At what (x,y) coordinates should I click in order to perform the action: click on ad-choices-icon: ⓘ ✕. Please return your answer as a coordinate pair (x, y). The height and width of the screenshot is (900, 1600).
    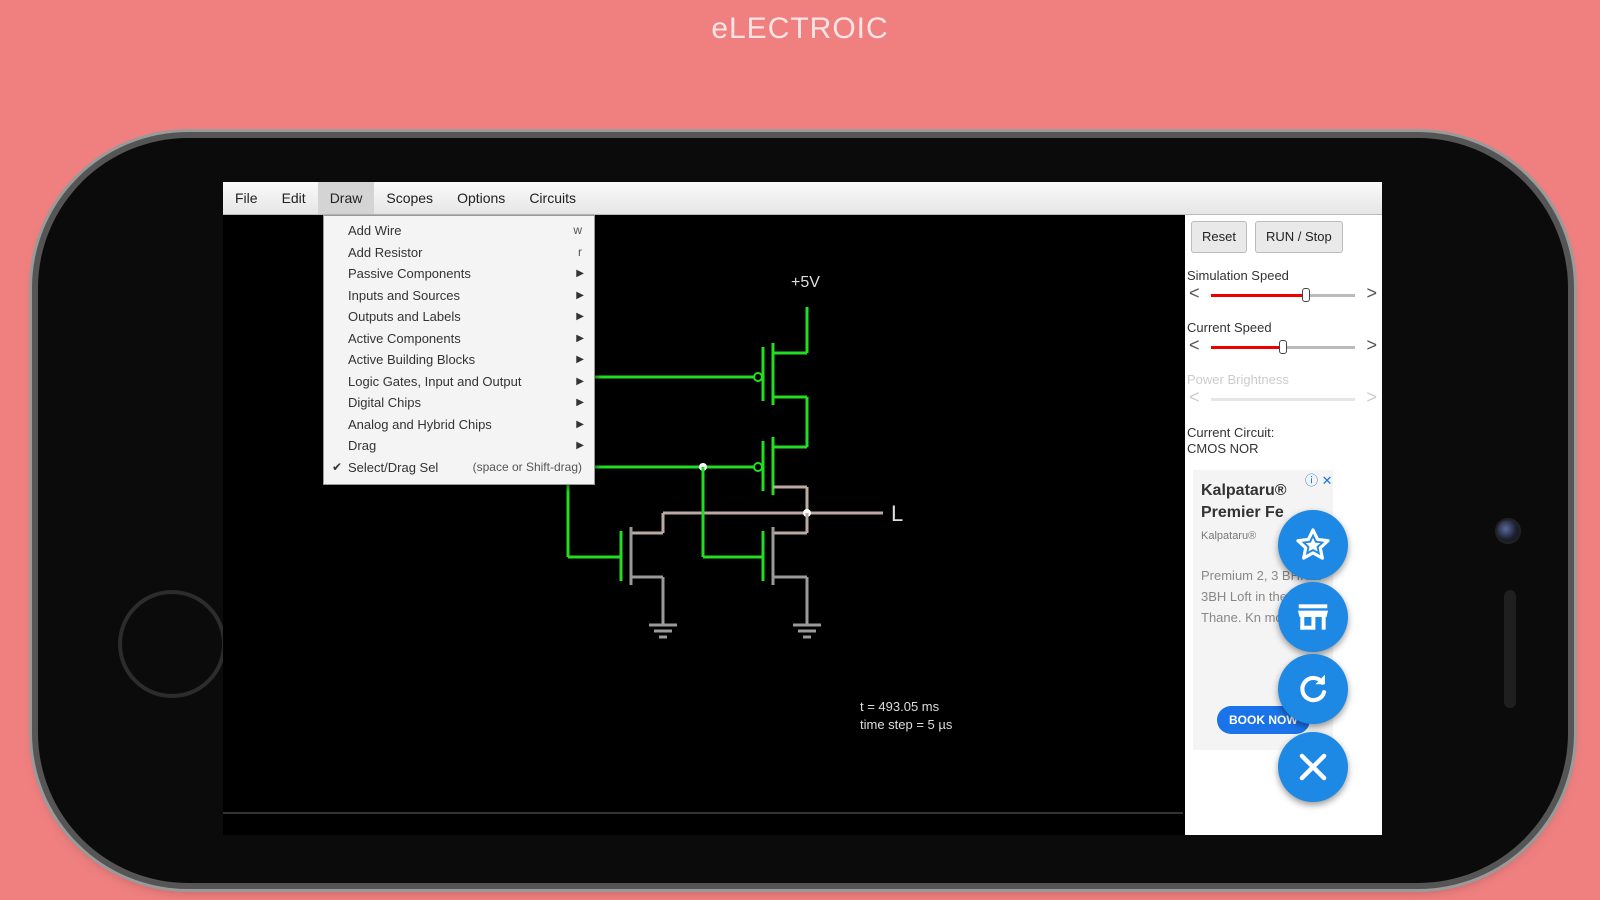
    Looking at the image, I should click on (1319, 479).